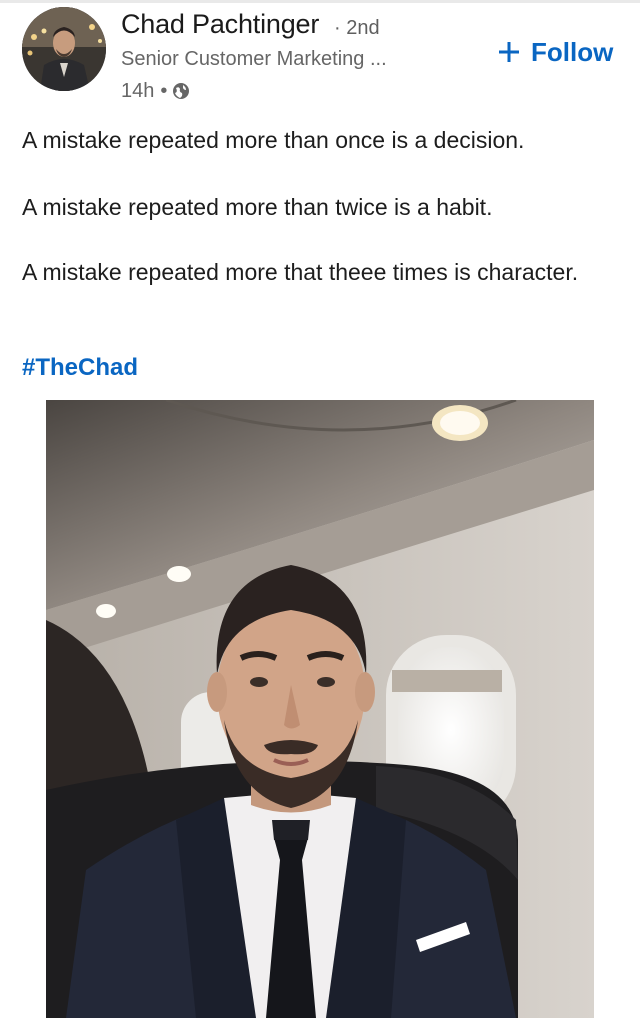 This screenshot has height=1018, width=640. I want to click on follow-button: Follow, so click(555, 52).